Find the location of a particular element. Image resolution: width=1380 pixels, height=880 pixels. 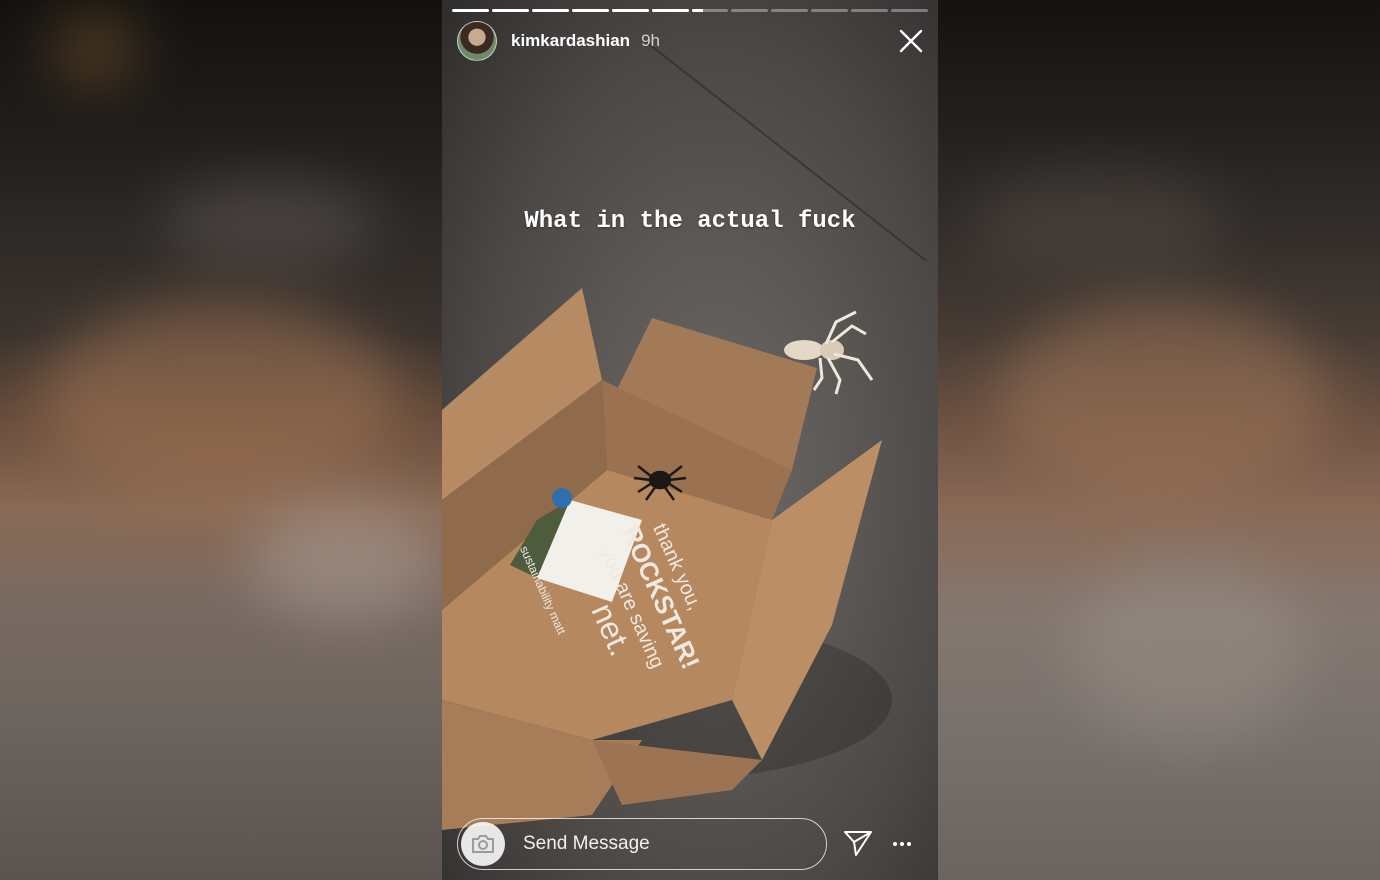

close-button is located at coordinates (911, 41).